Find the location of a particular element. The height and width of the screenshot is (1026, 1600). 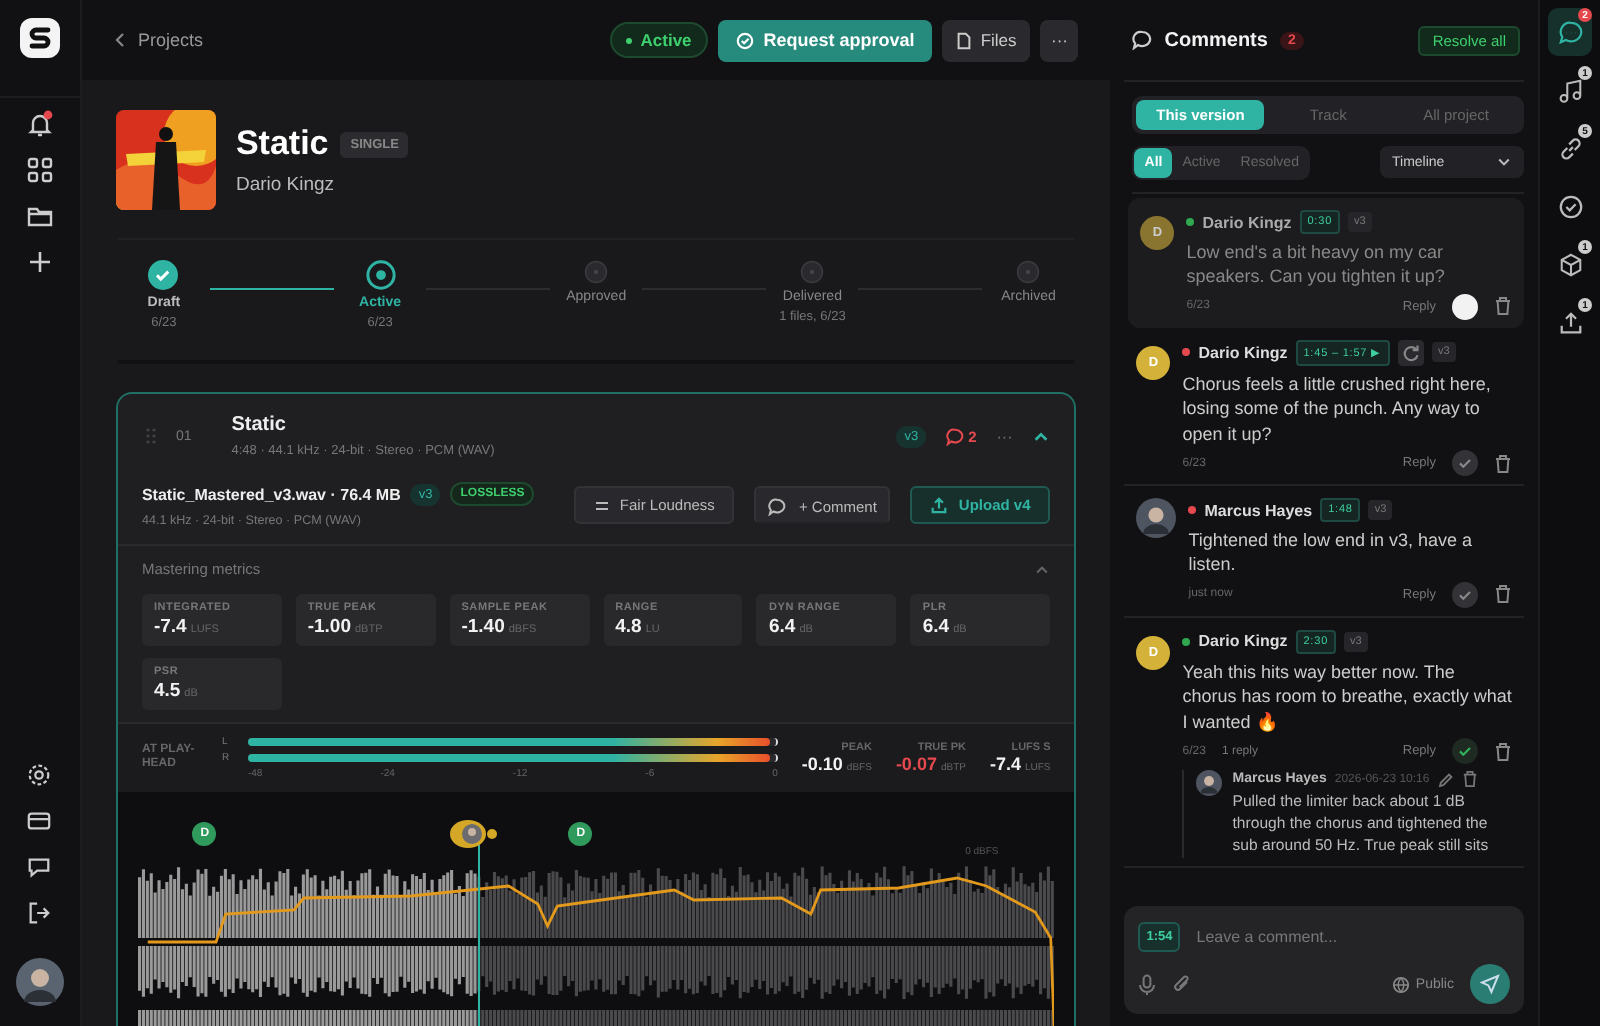

app-logo is located at coordinates (39, 38).